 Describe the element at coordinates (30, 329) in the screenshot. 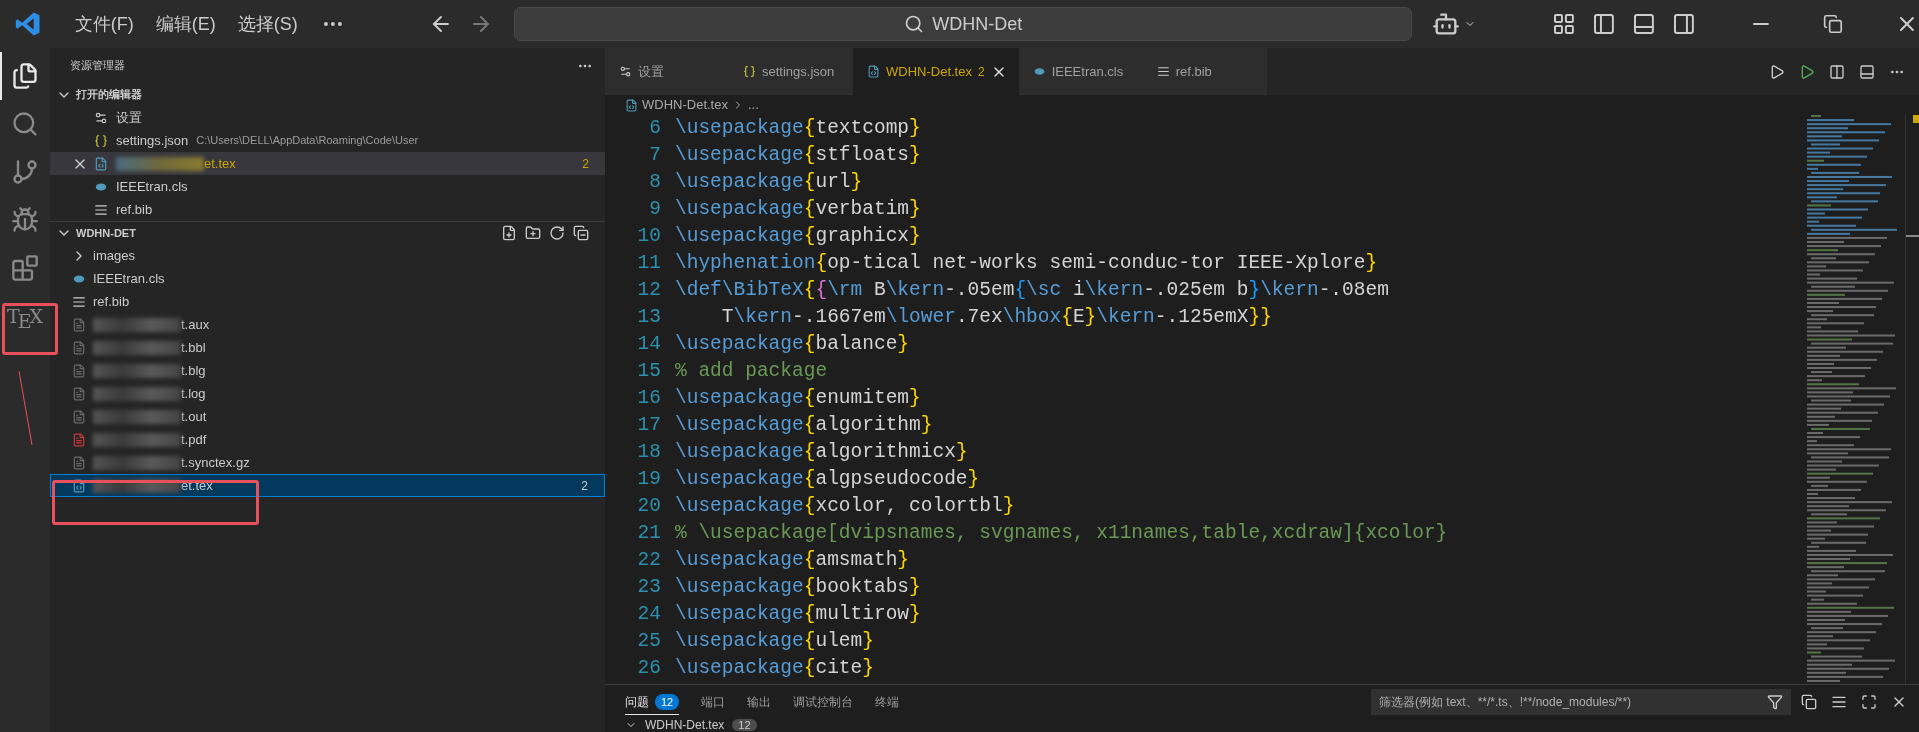

I see `highlight-frame` at that location.